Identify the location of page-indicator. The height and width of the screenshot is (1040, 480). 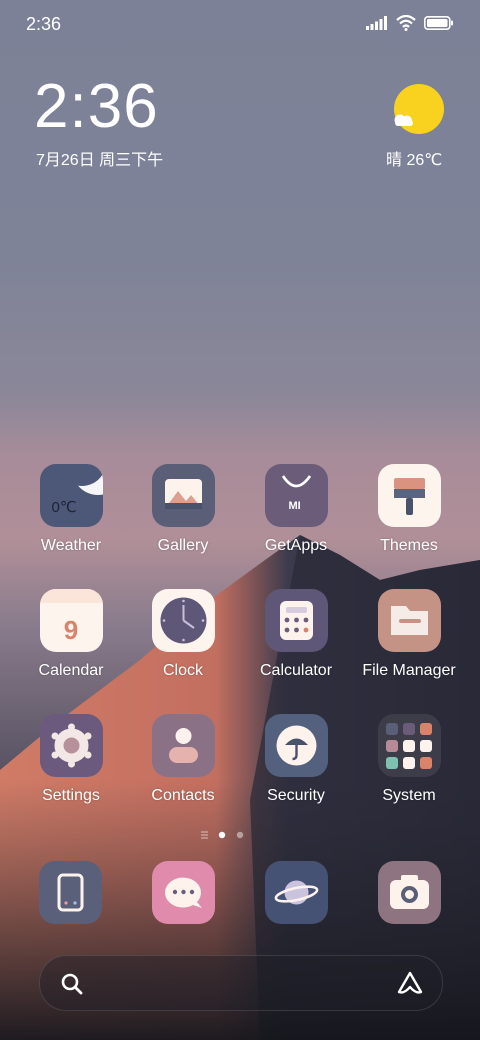
(240, 835).